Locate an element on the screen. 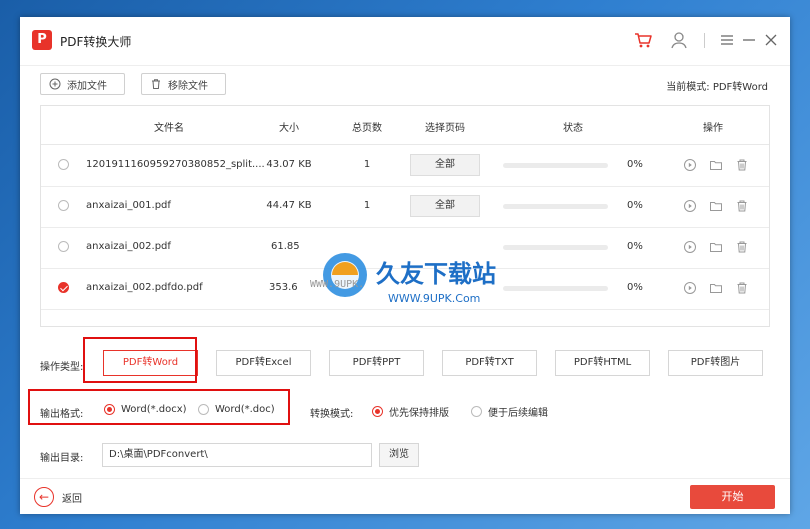  start-button: 开始 is located at coordinates (732, 497).